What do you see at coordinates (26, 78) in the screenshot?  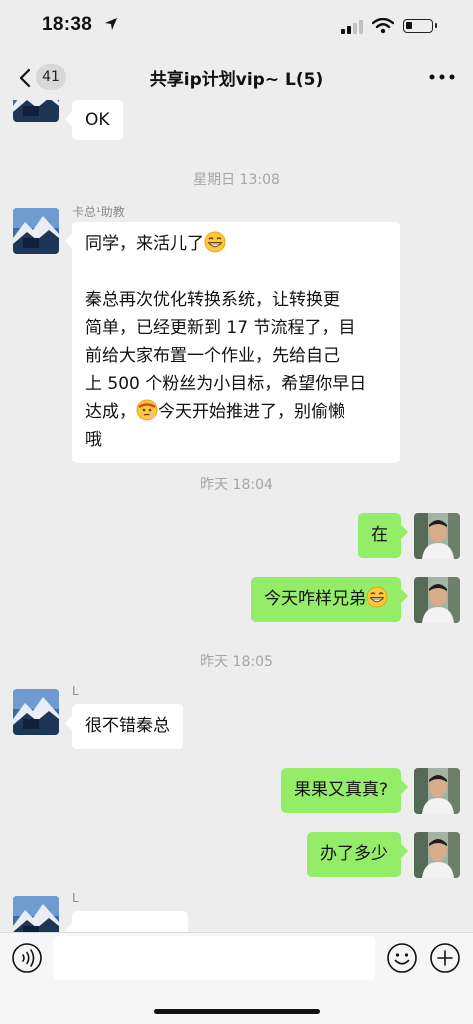 I see `chevron-left-icon` at bounding box center [26, 78].